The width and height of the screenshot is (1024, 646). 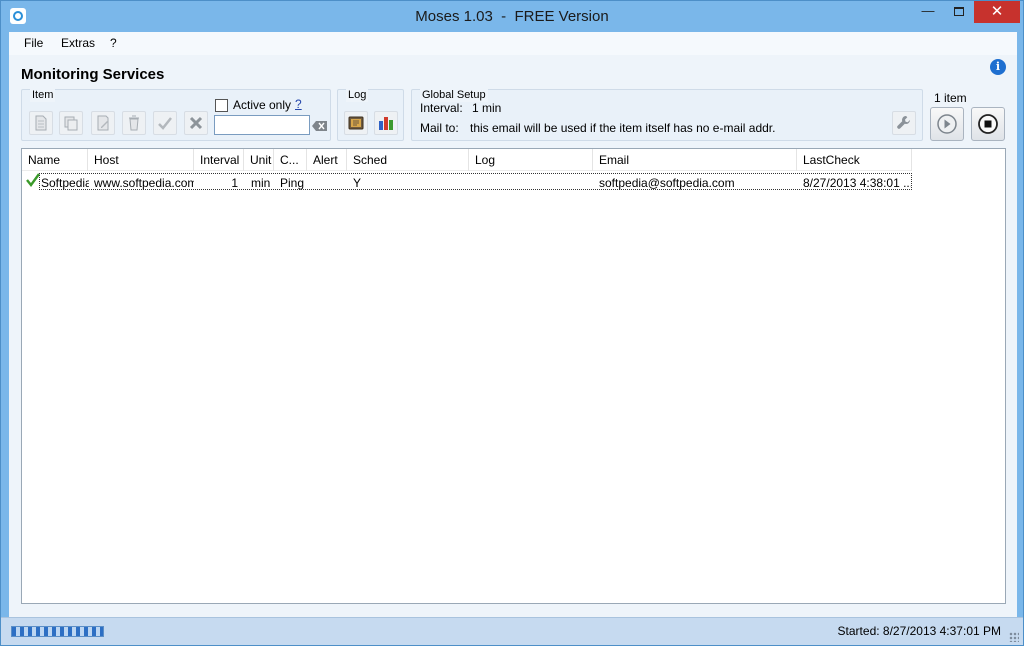 I want to click on menu-bar: File Extras ?, so click(x=513, y=43).